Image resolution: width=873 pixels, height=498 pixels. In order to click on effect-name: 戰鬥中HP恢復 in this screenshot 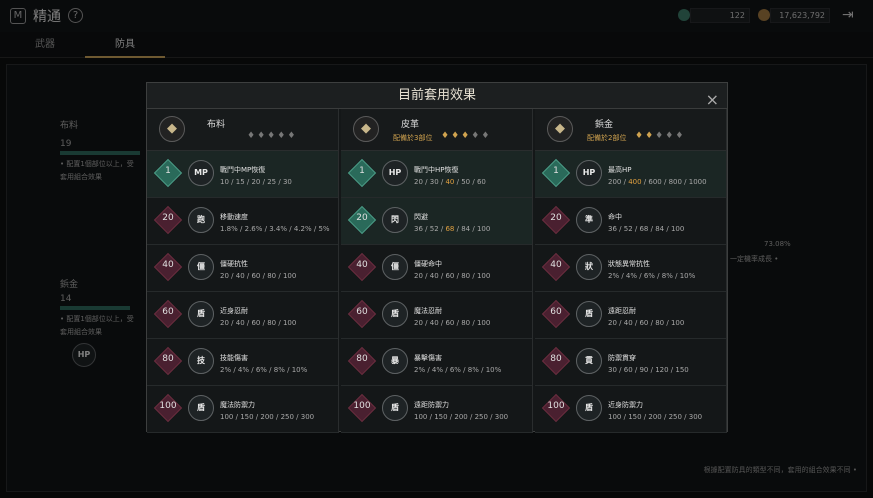, I will do `click(436, 170)`.